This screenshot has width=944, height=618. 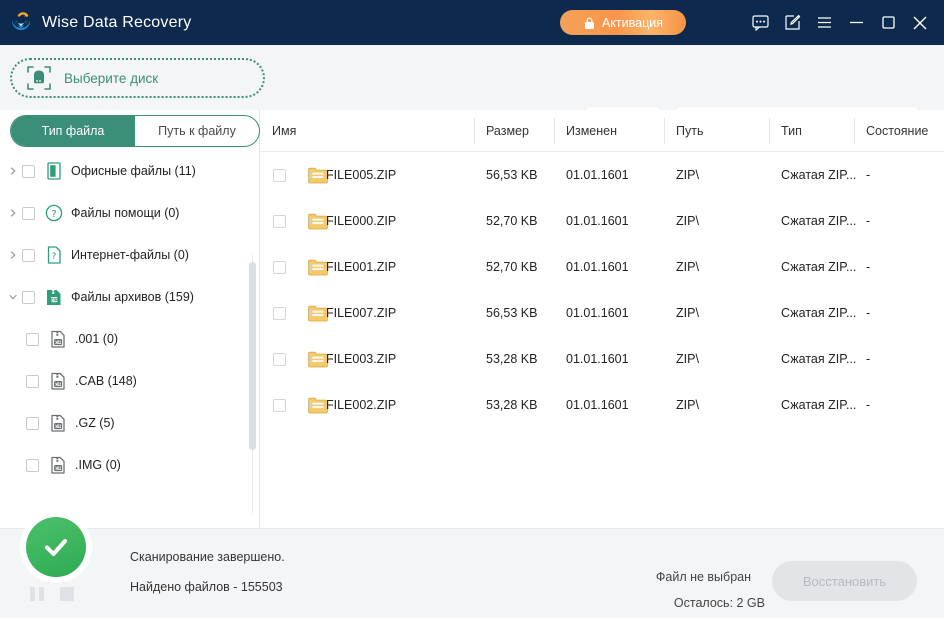 I want to click on column-header-path: Путь, so click(x=716, y=131).